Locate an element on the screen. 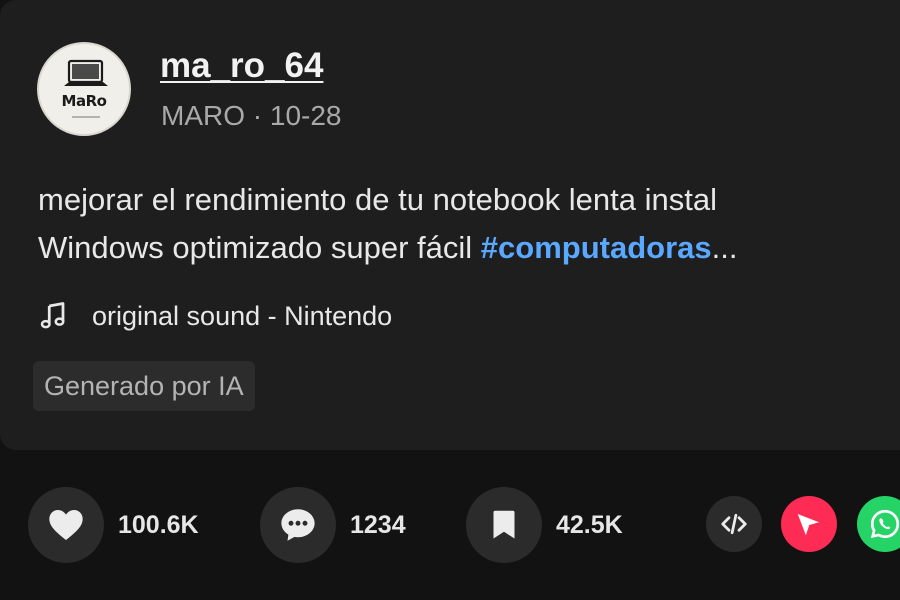  heart-icon is located at coordinates (66, 525).